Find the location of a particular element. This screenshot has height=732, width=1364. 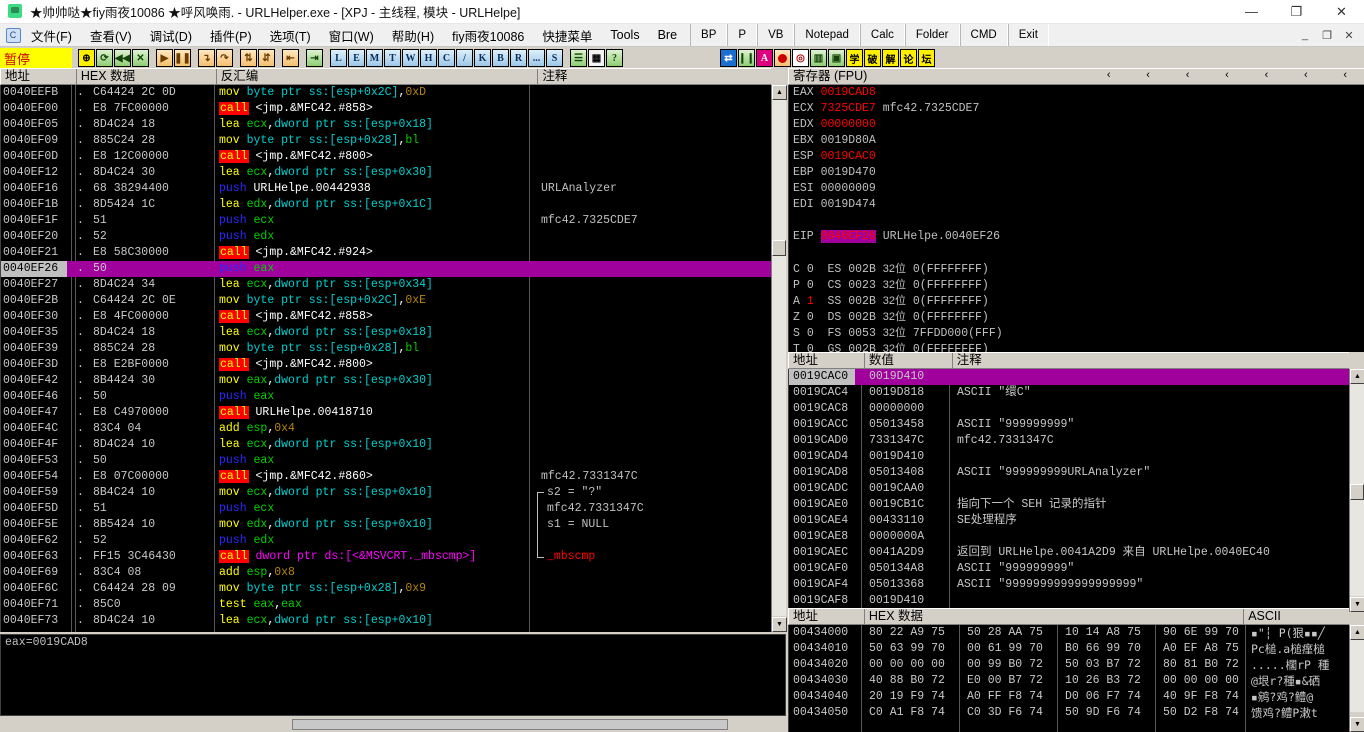

dump-hex-group: 40 88 B0 72 is located at coordinates (907, 681).